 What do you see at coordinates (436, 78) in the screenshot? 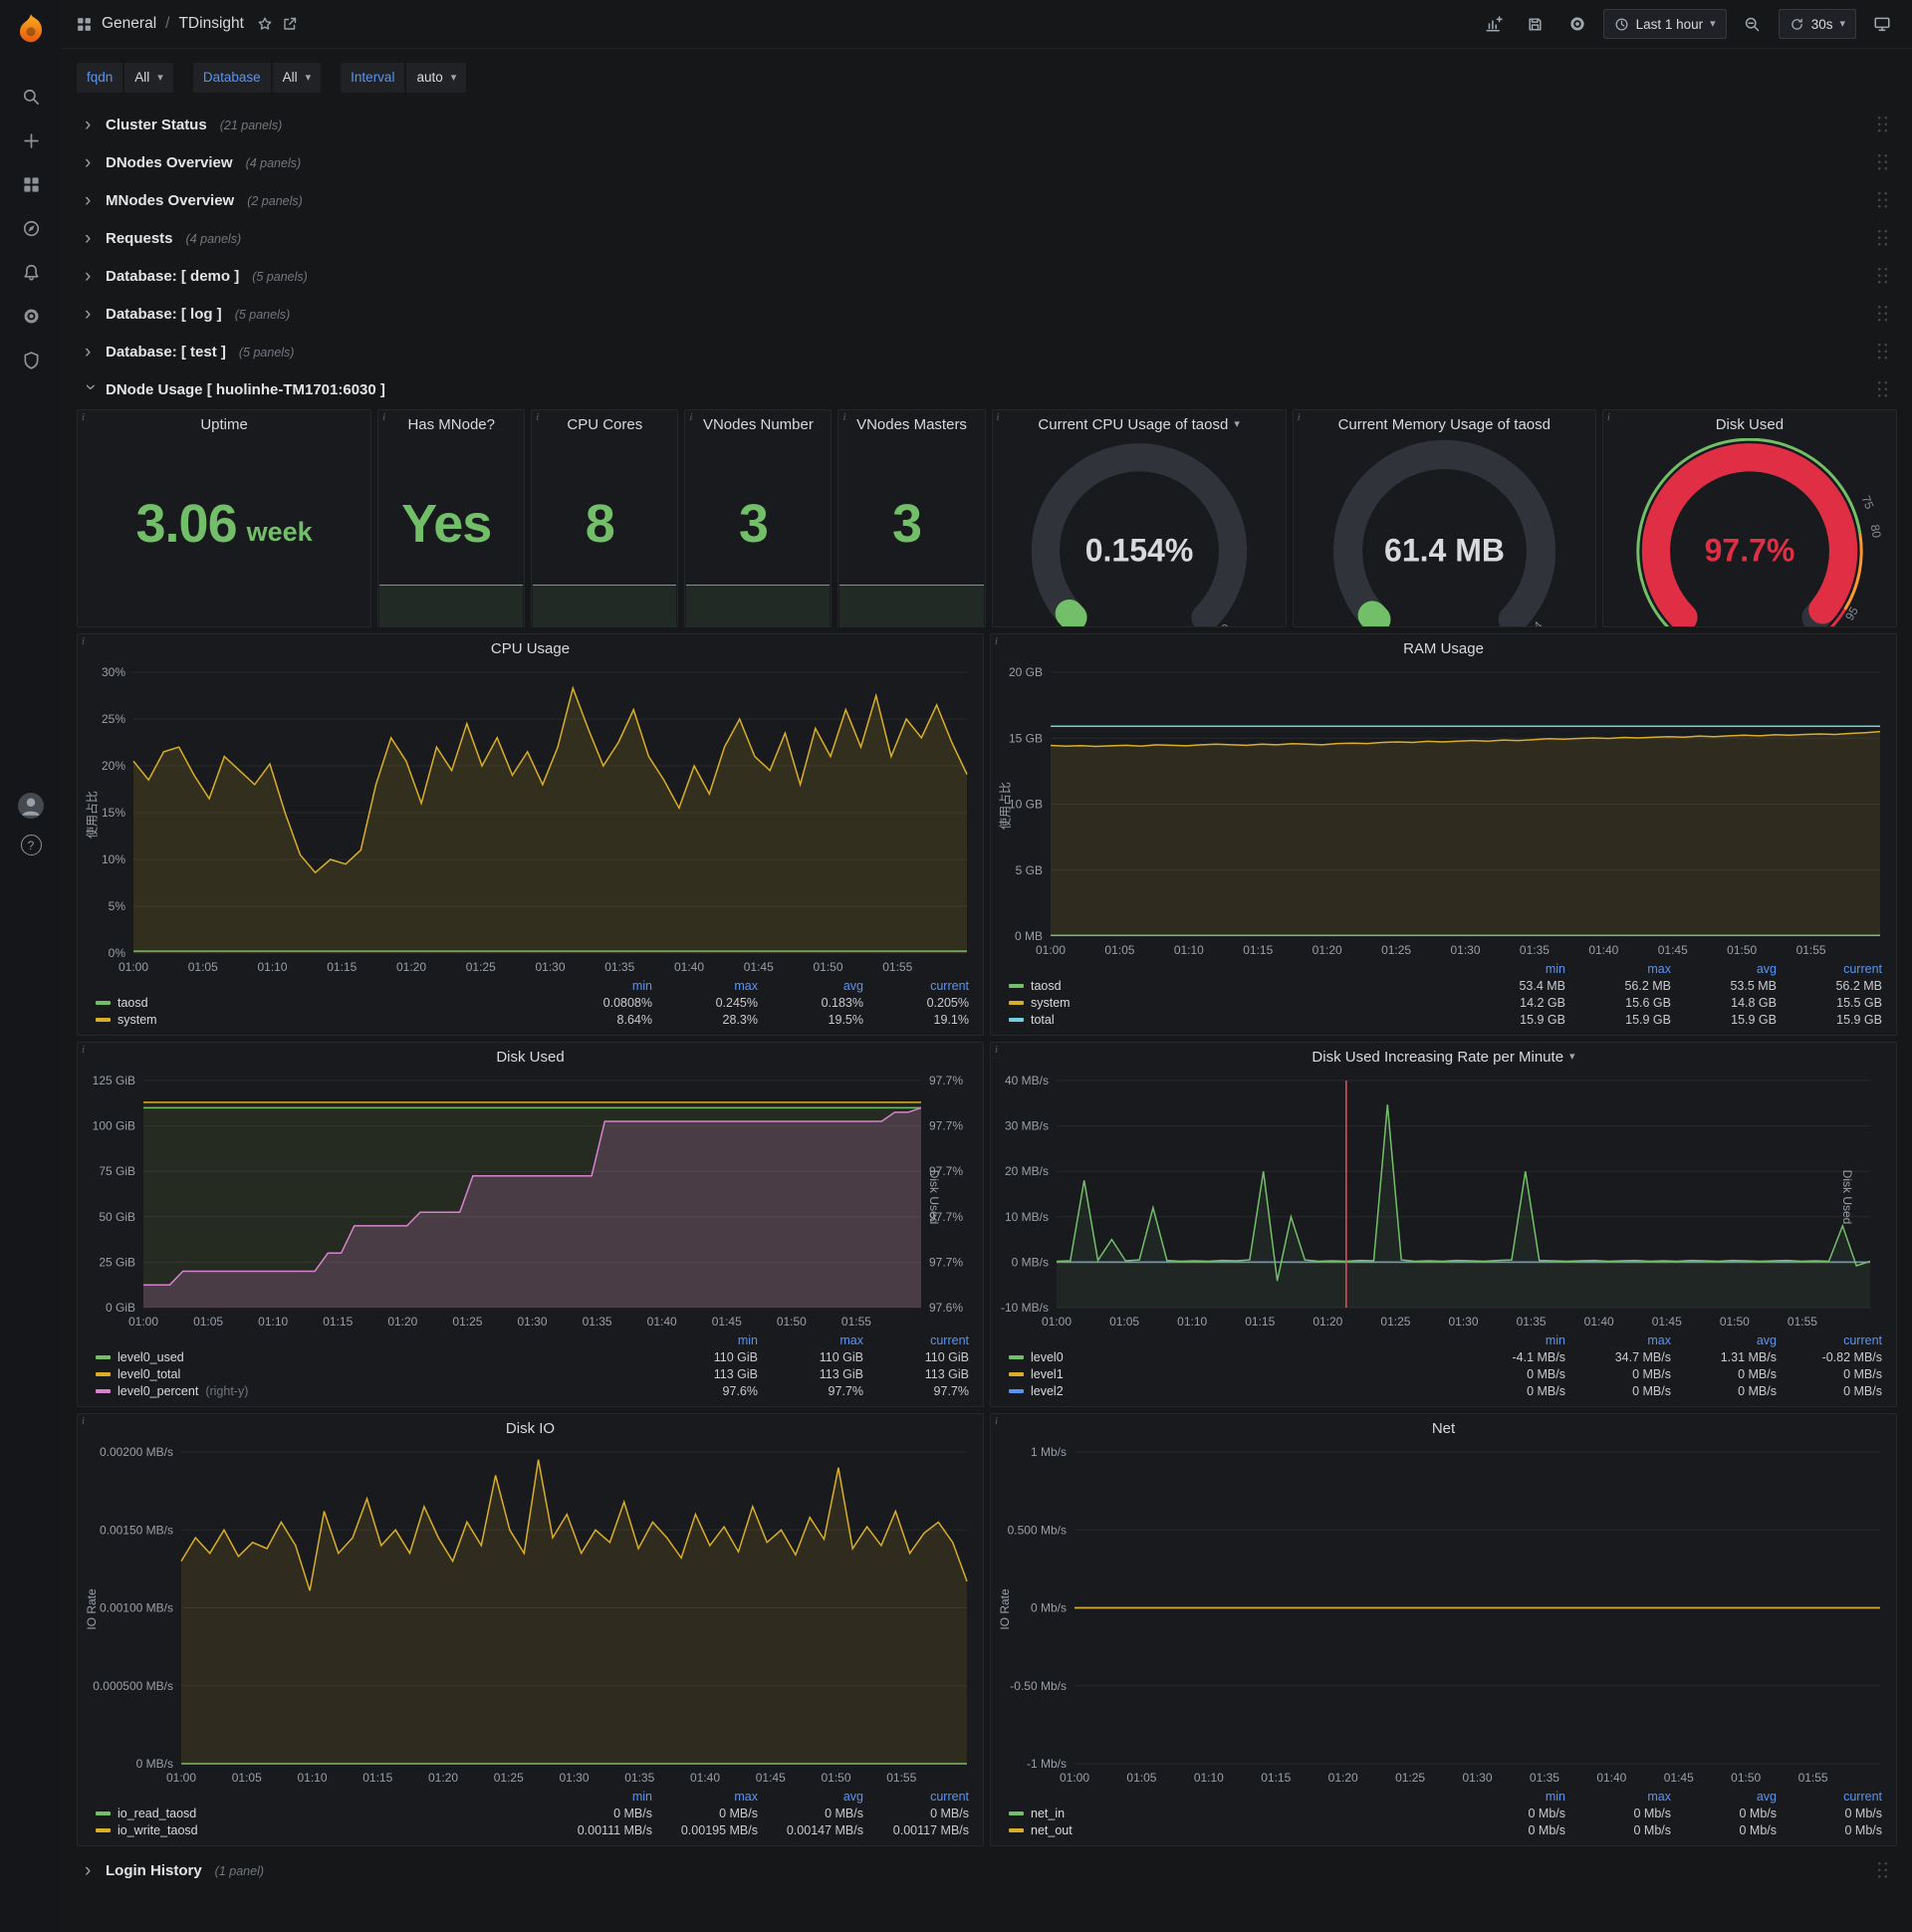
I see `variable-value-dropdown: auto ▾` at bounding box center [436, 78].